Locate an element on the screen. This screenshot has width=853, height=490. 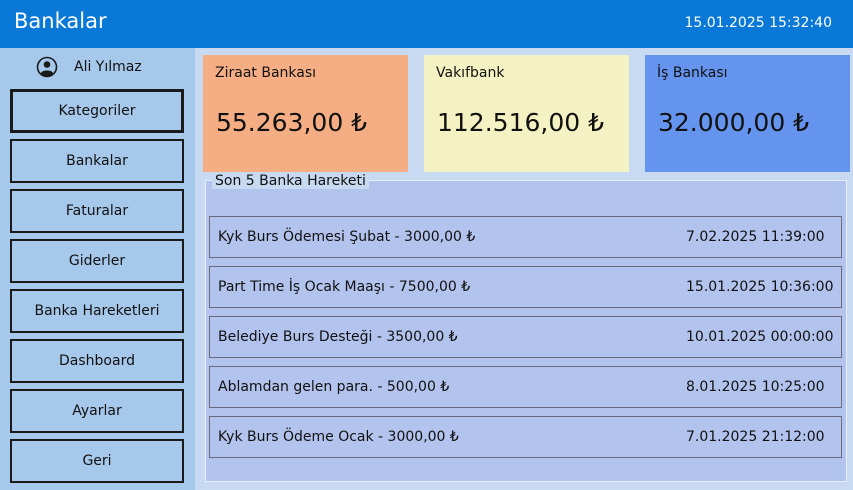
bank-balance: 112.516,00 ₺ is located at coordinates (520, 122).